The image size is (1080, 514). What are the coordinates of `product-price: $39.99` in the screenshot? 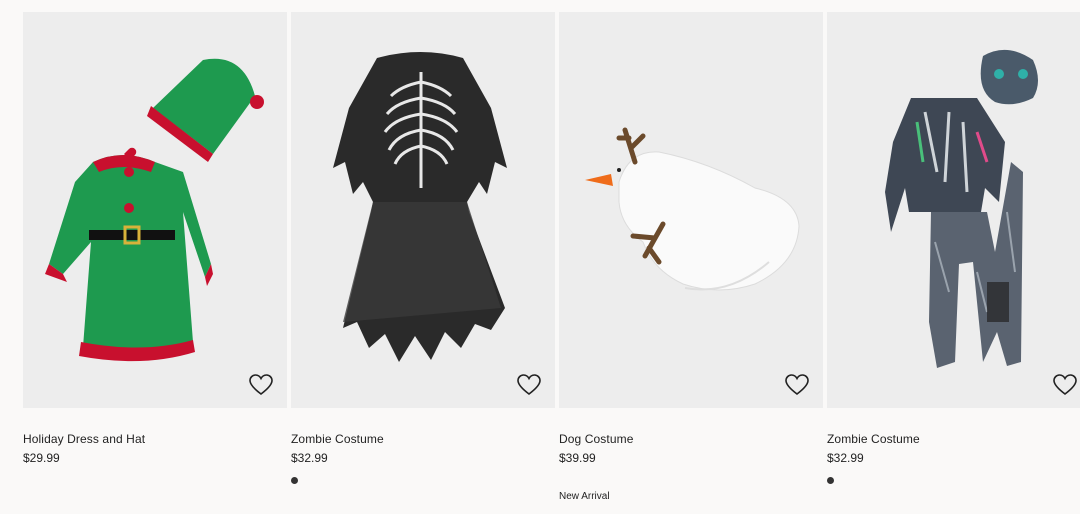 It's located at (577, 458).